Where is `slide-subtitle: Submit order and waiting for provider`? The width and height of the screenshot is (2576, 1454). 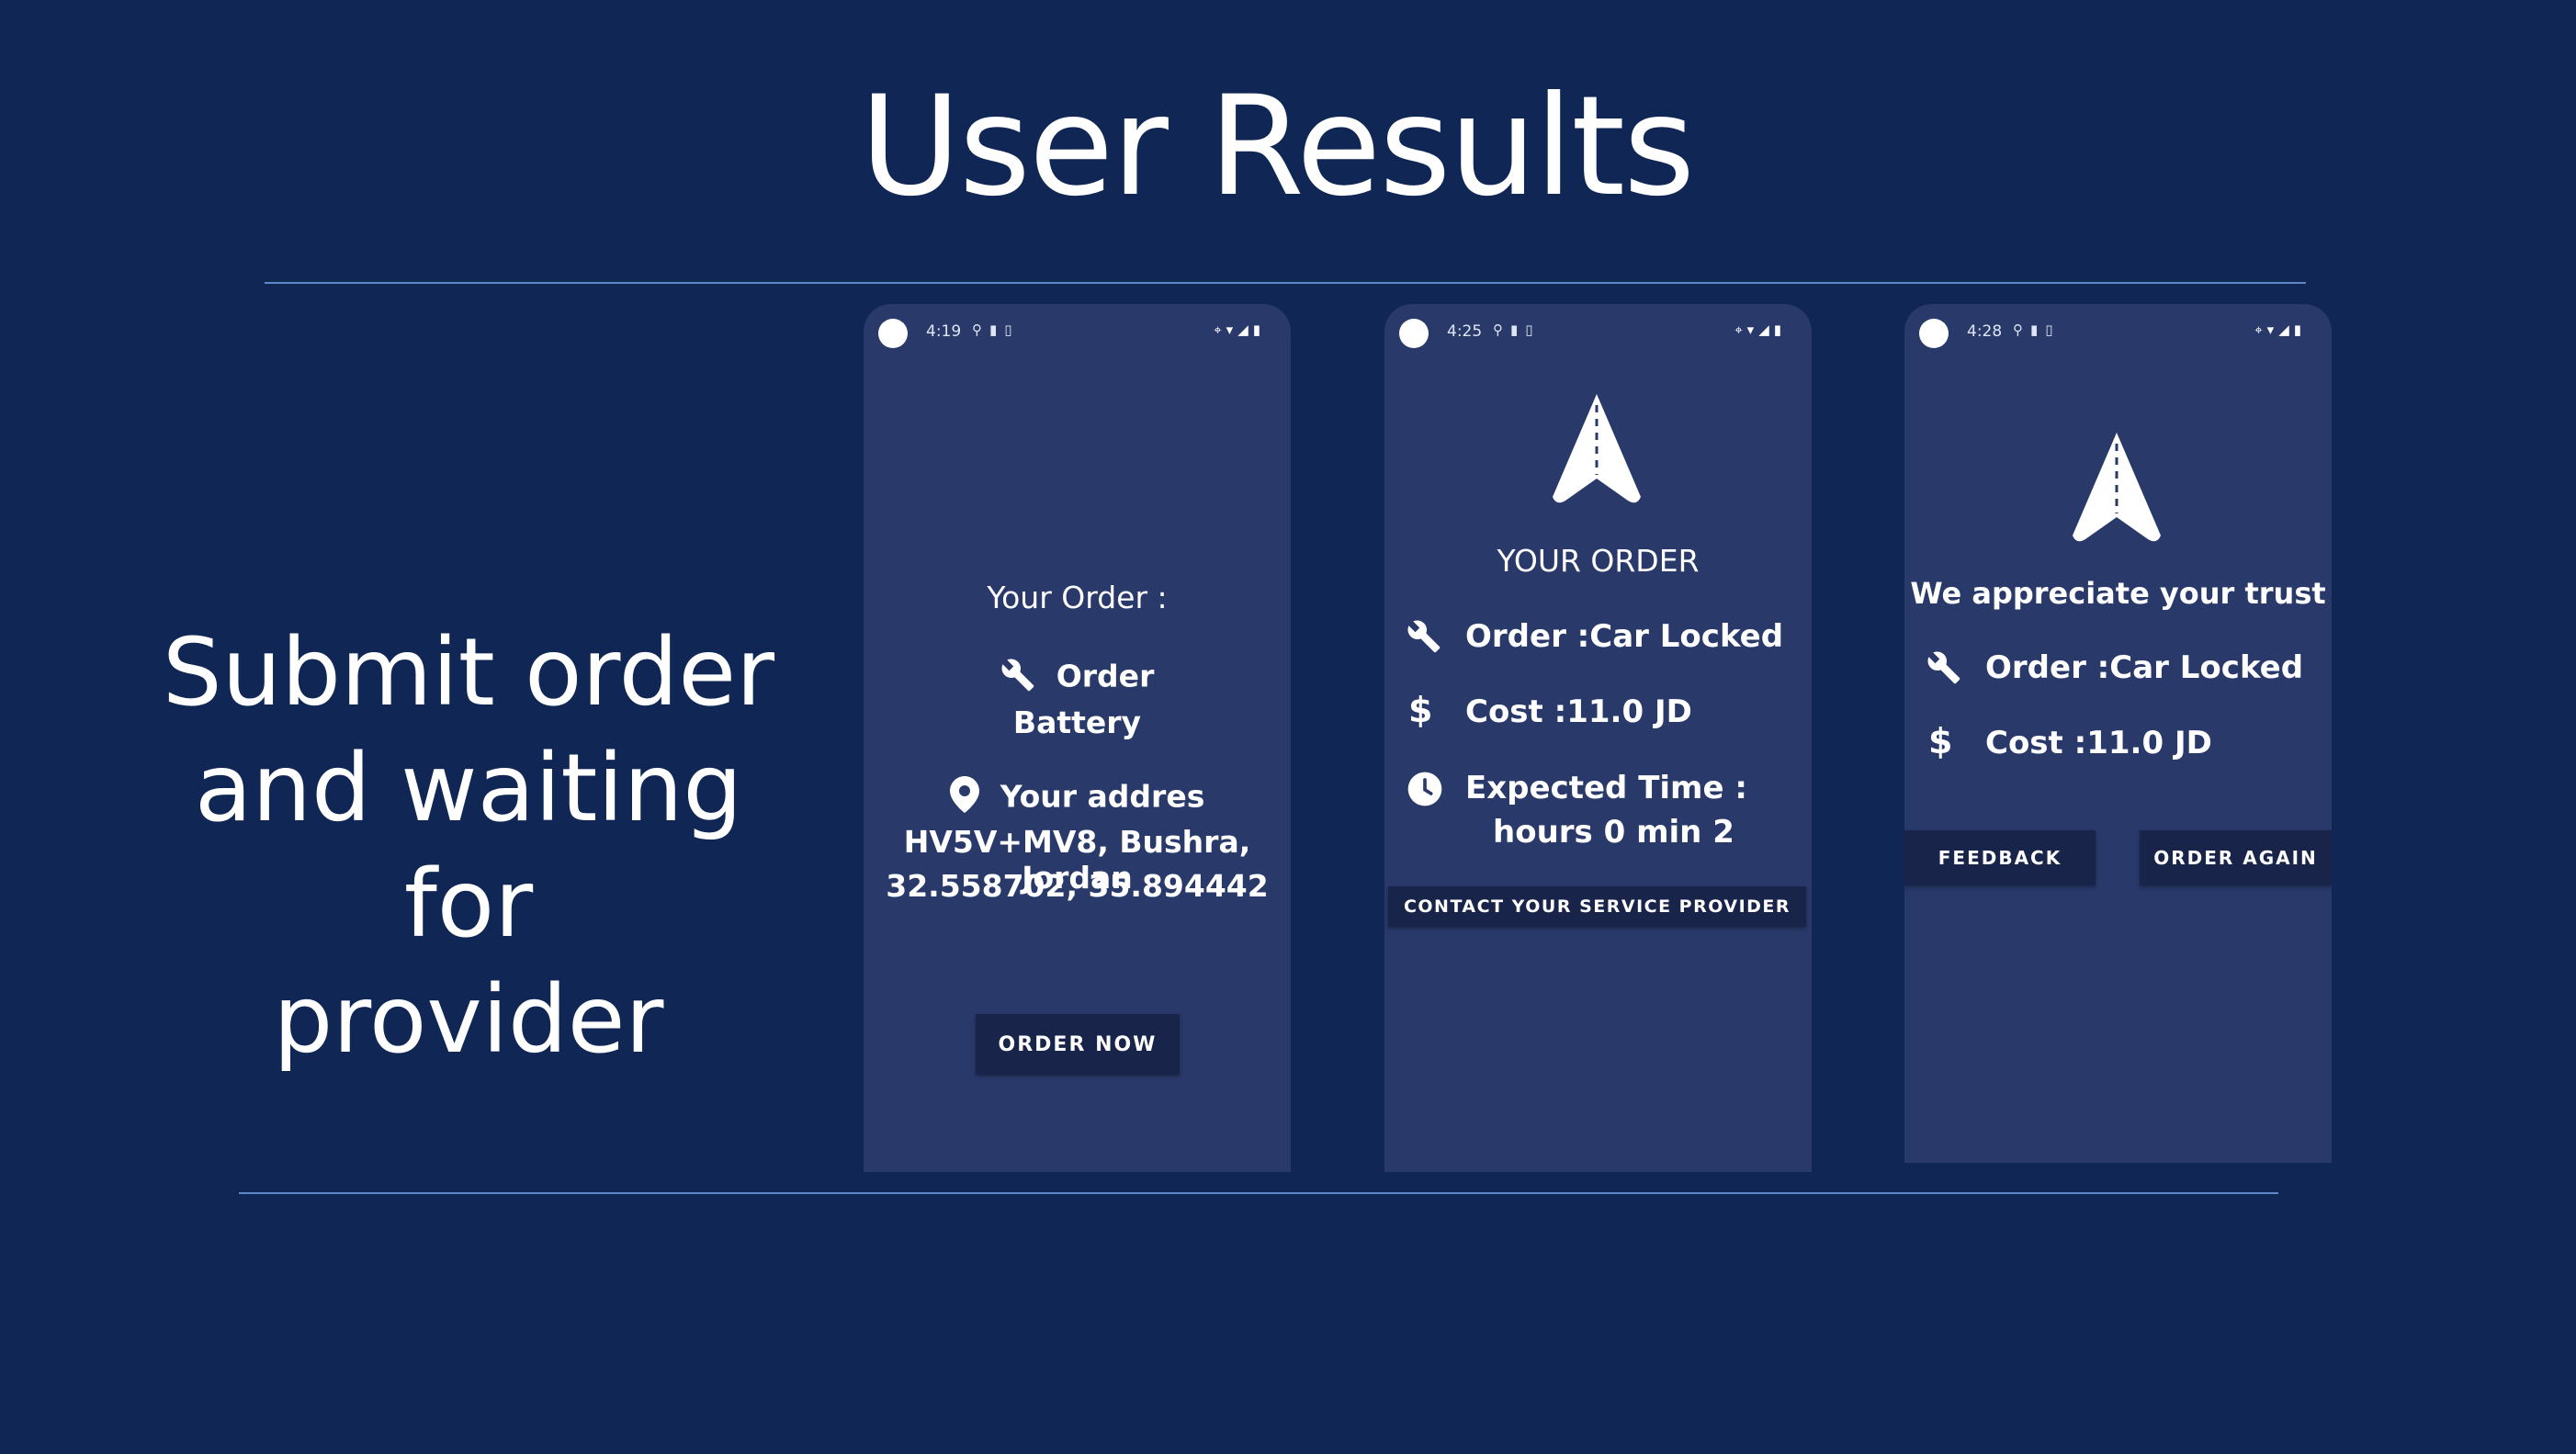
slide-subtitle: Submit order and waiting for provider is located at coordinates (468, 847).